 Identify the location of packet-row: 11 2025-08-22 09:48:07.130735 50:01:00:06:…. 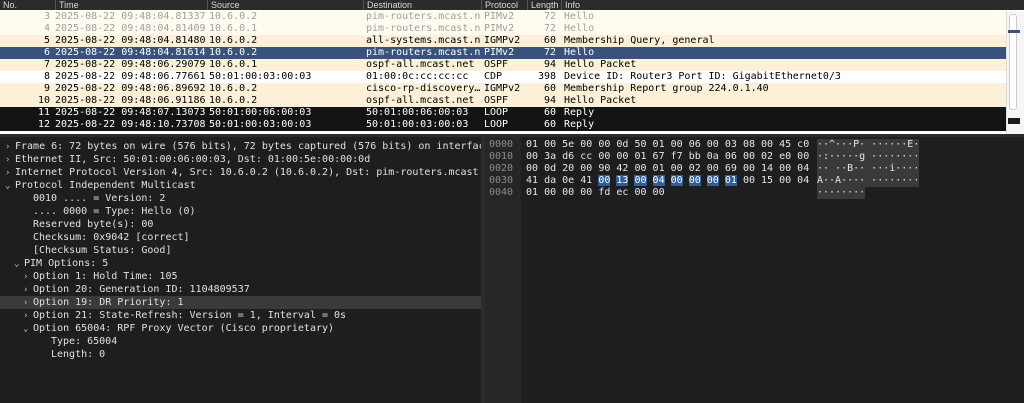
(503, 113).